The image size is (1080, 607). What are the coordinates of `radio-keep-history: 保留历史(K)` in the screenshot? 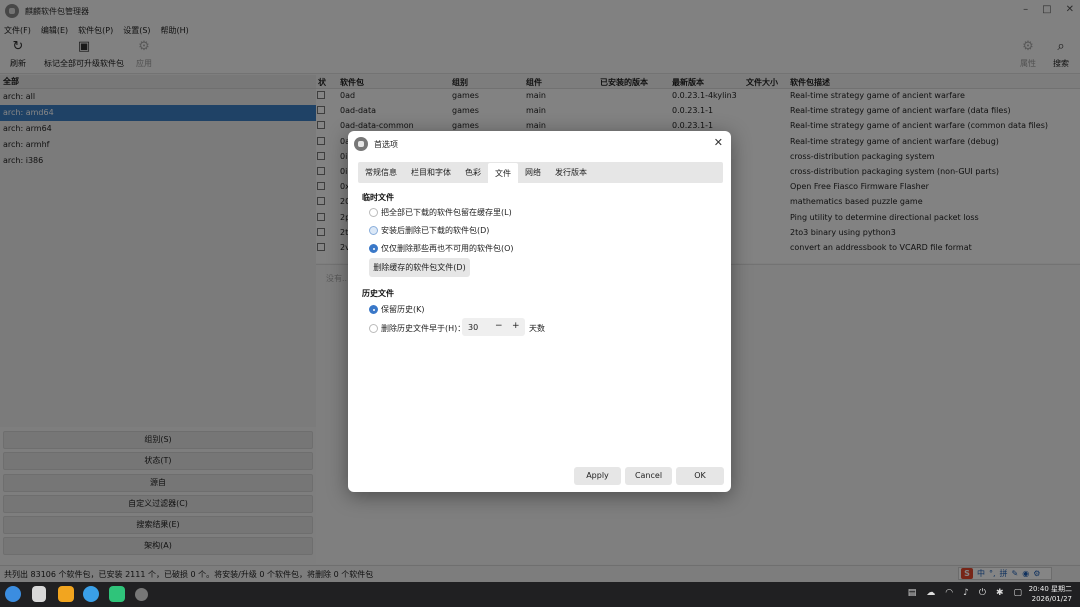 It's located at (397, 309).